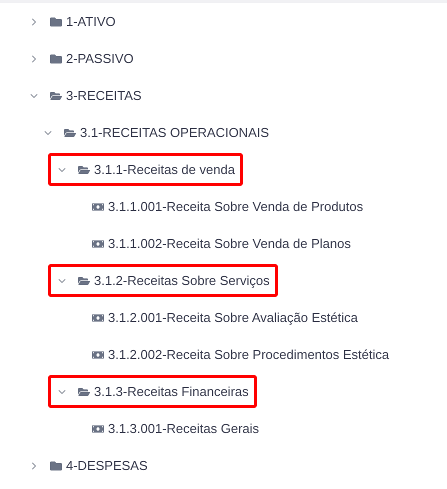 This screenshot has height=489, width=447. What do you see at coordinates (165, 428) in the screenshot?
I see `tree-item: 3.1.3.001-Receitas Gerais` at bounding box center [165, 428].